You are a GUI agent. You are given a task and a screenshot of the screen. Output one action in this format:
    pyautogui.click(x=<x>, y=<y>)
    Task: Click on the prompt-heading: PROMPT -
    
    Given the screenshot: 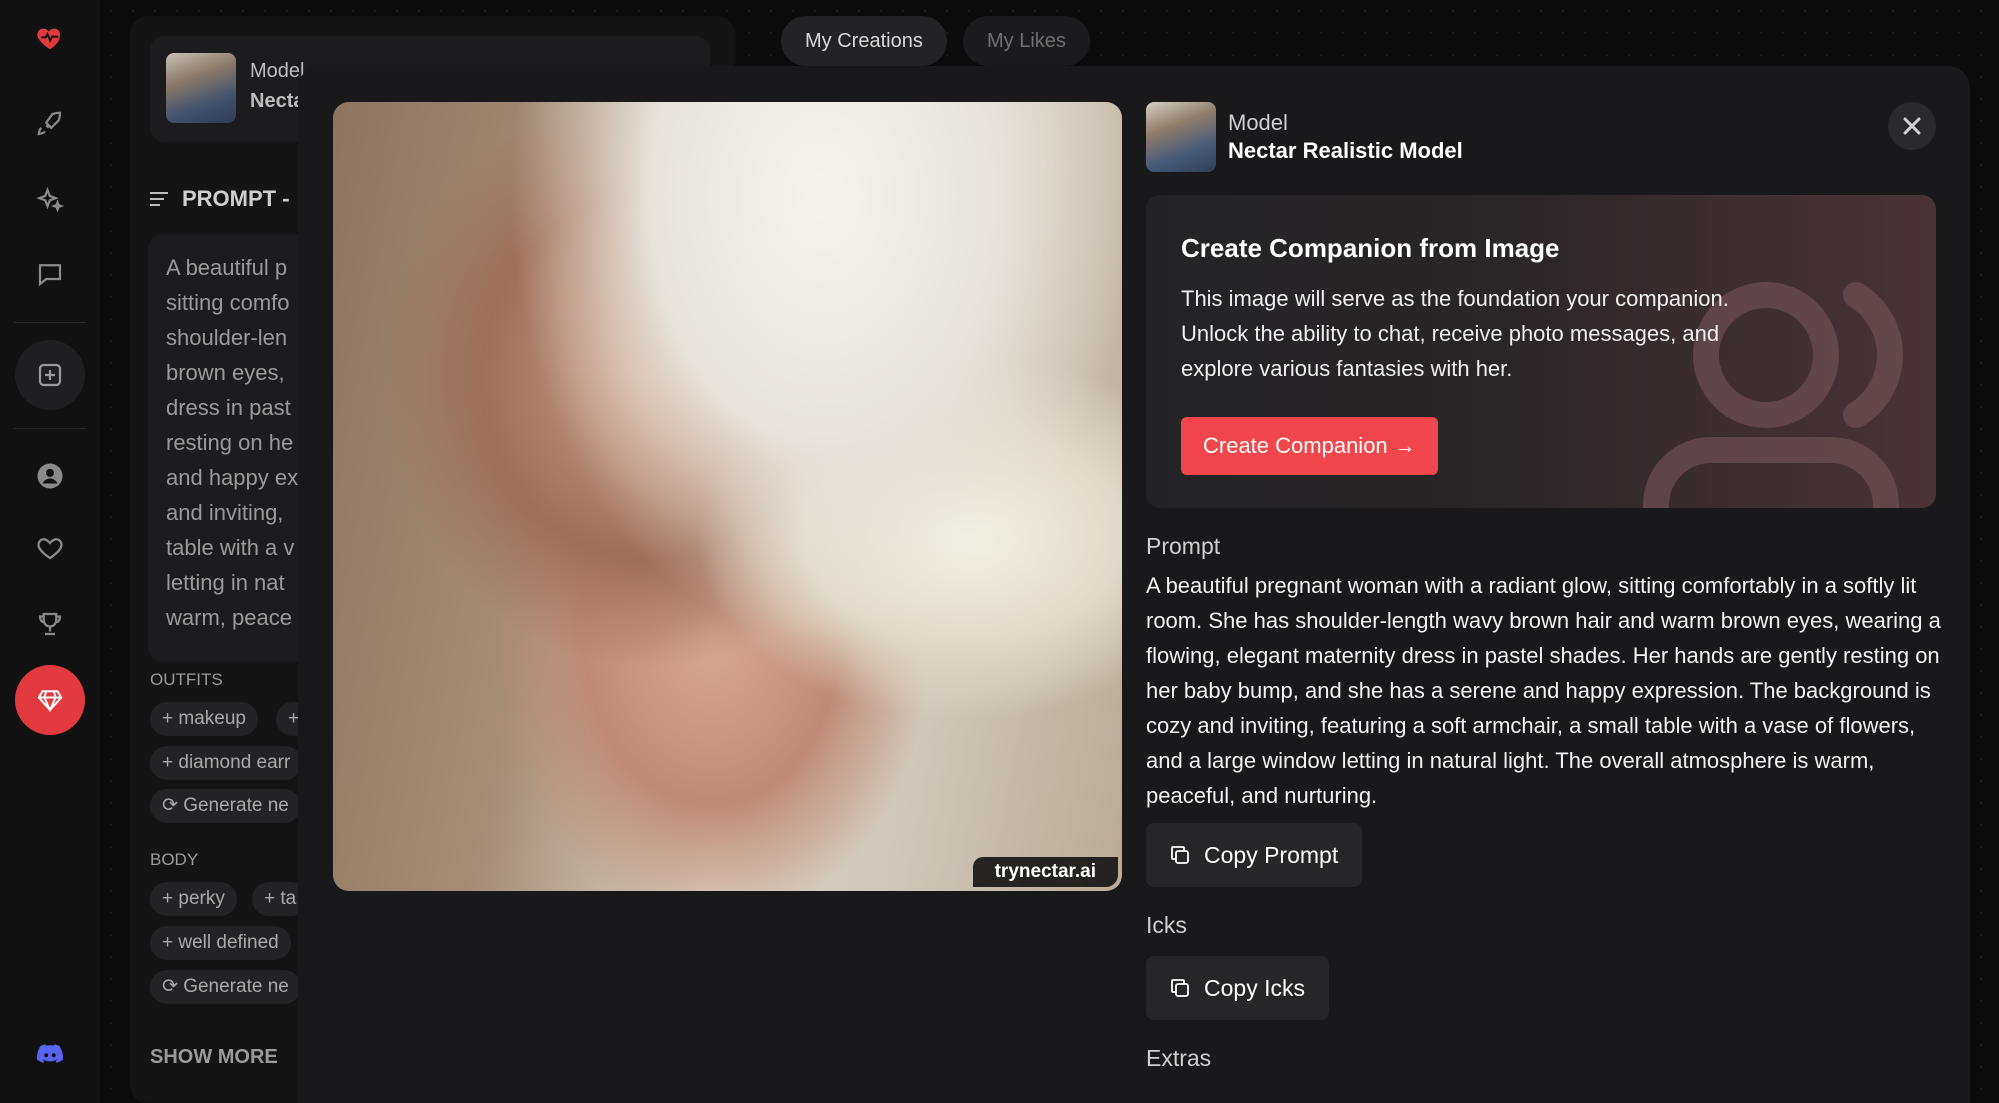 What is the action you would take?
    pyautogui.click(x=219, y=199)
    